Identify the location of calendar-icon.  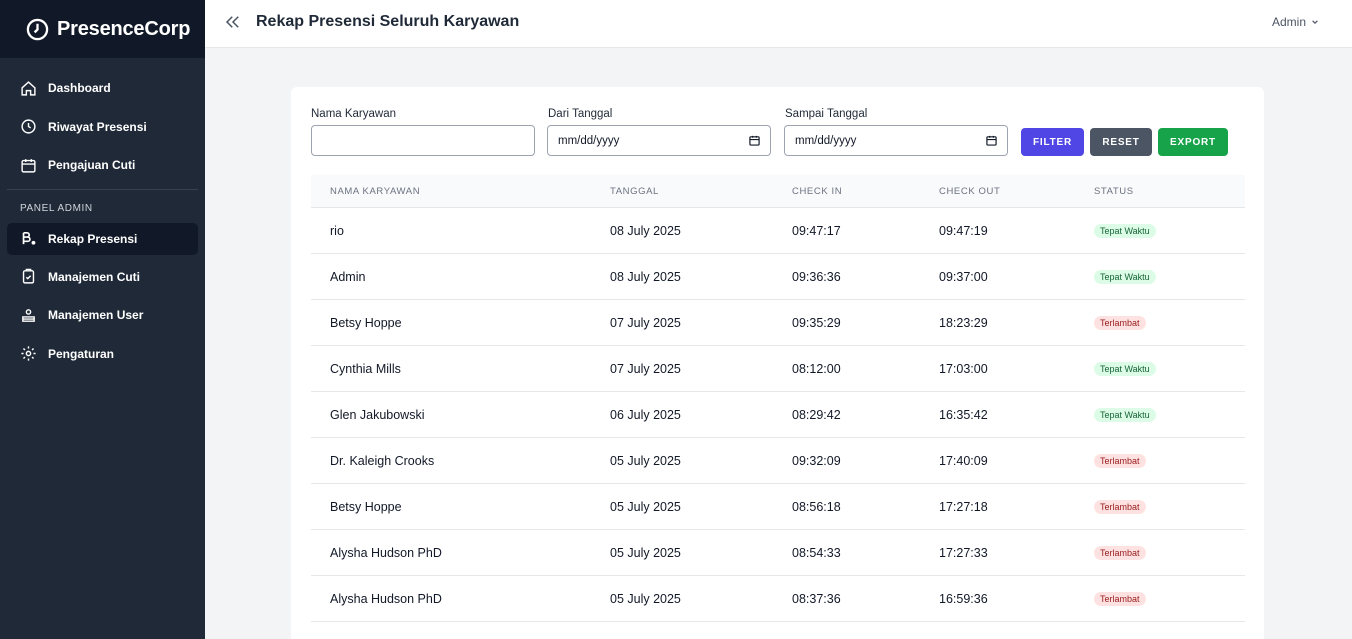
(28, 165).